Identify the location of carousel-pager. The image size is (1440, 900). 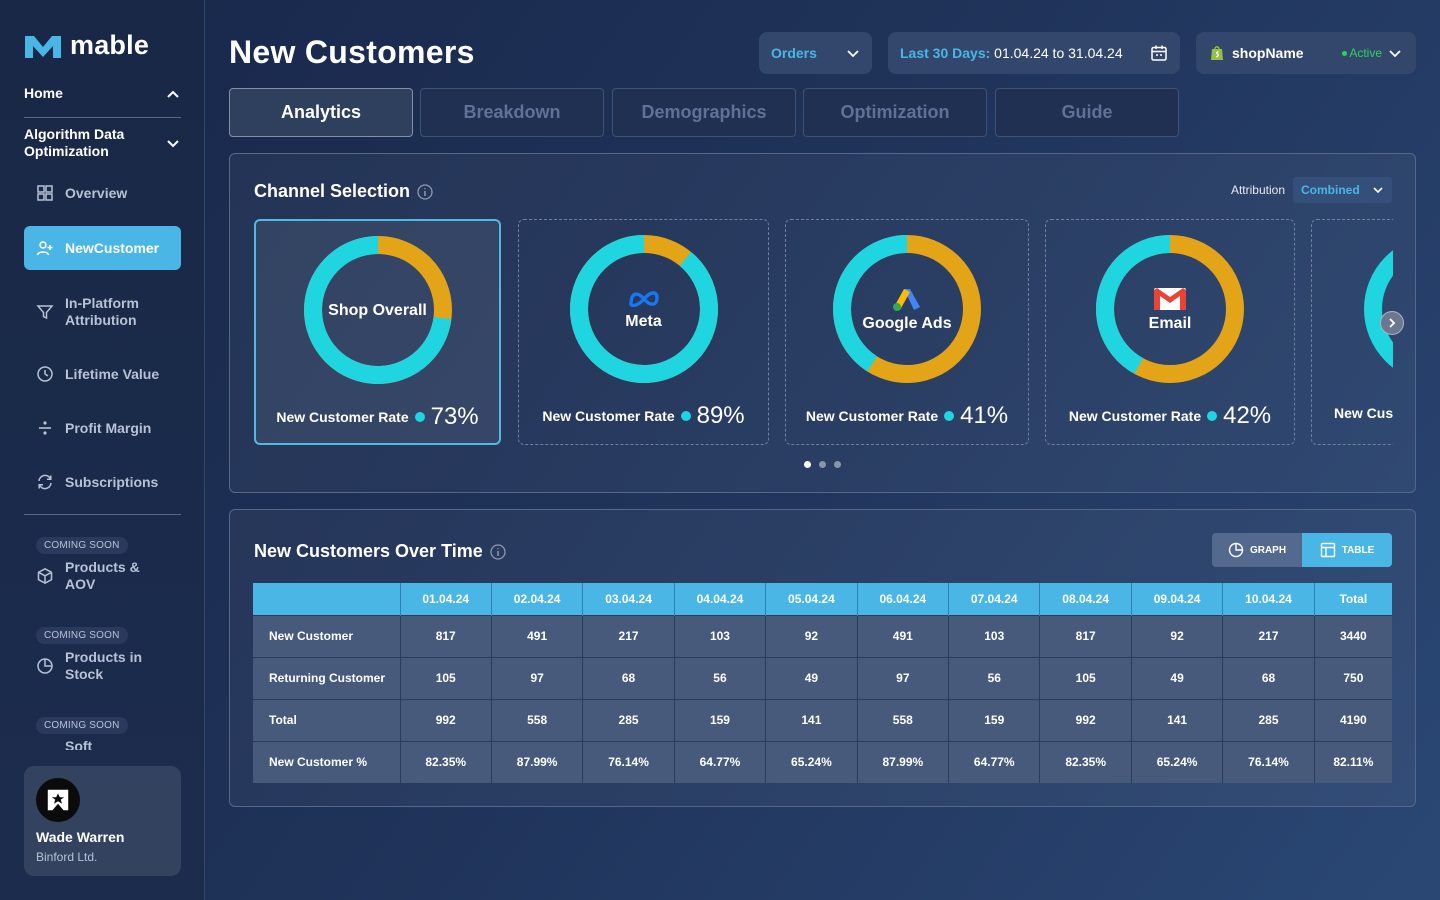
(822, 464).